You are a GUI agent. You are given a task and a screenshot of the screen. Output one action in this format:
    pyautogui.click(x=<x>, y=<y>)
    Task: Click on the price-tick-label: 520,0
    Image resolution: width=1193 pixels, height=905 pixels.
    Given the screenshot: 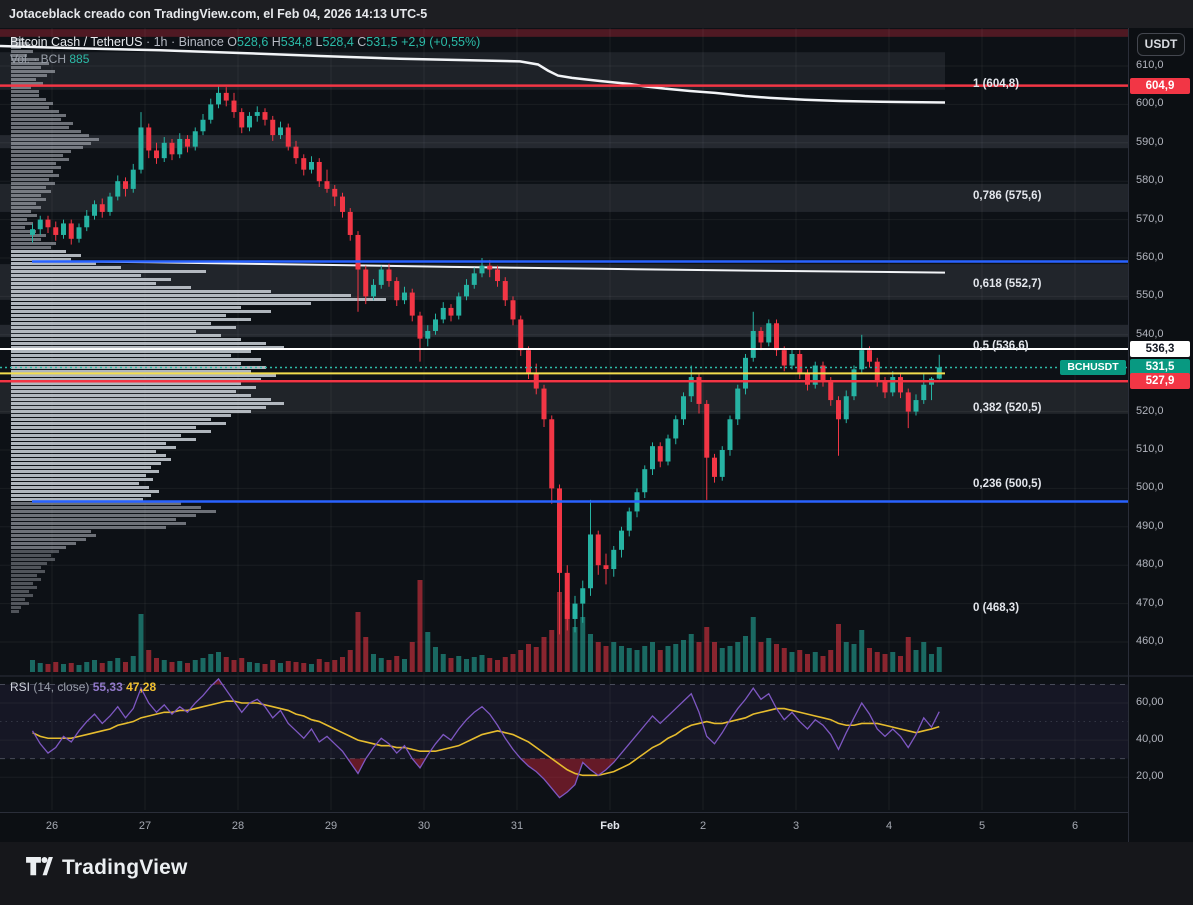 What is the action you would take?
    pyautogui.click(x=1150, y=410)
    